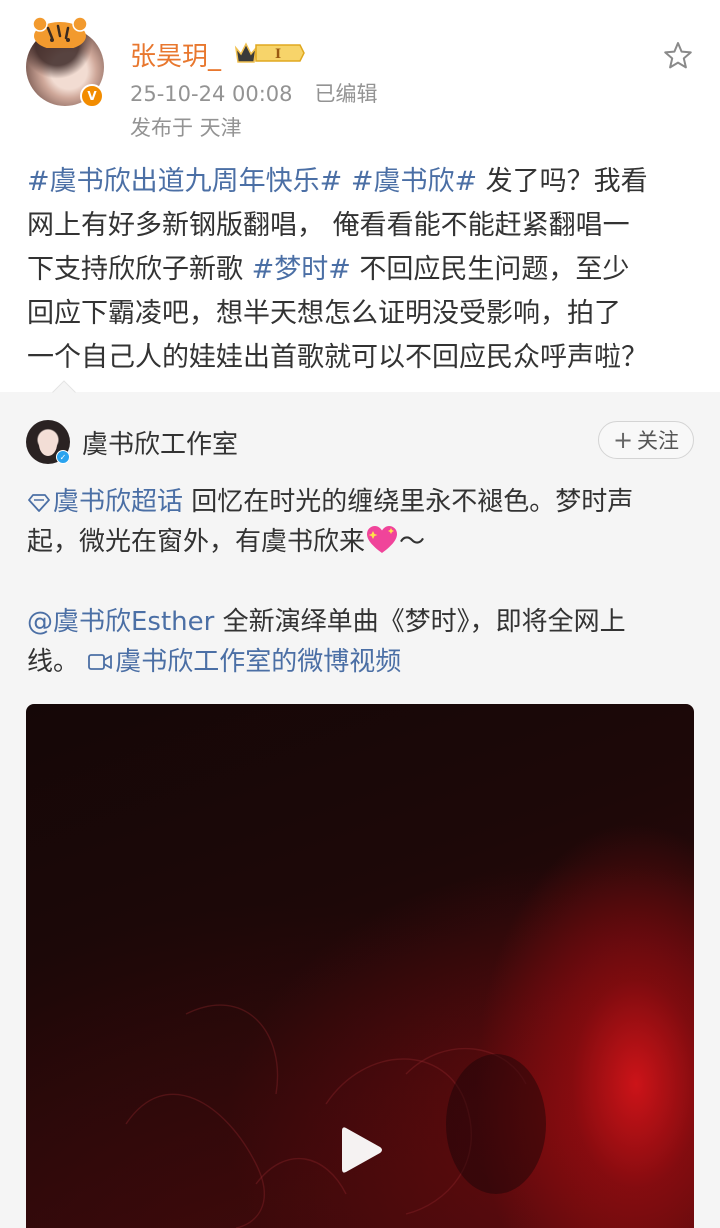  Describe the element at coordinates (175, 54) in the screenshot. I see `username: 张昊玥_` at that location.